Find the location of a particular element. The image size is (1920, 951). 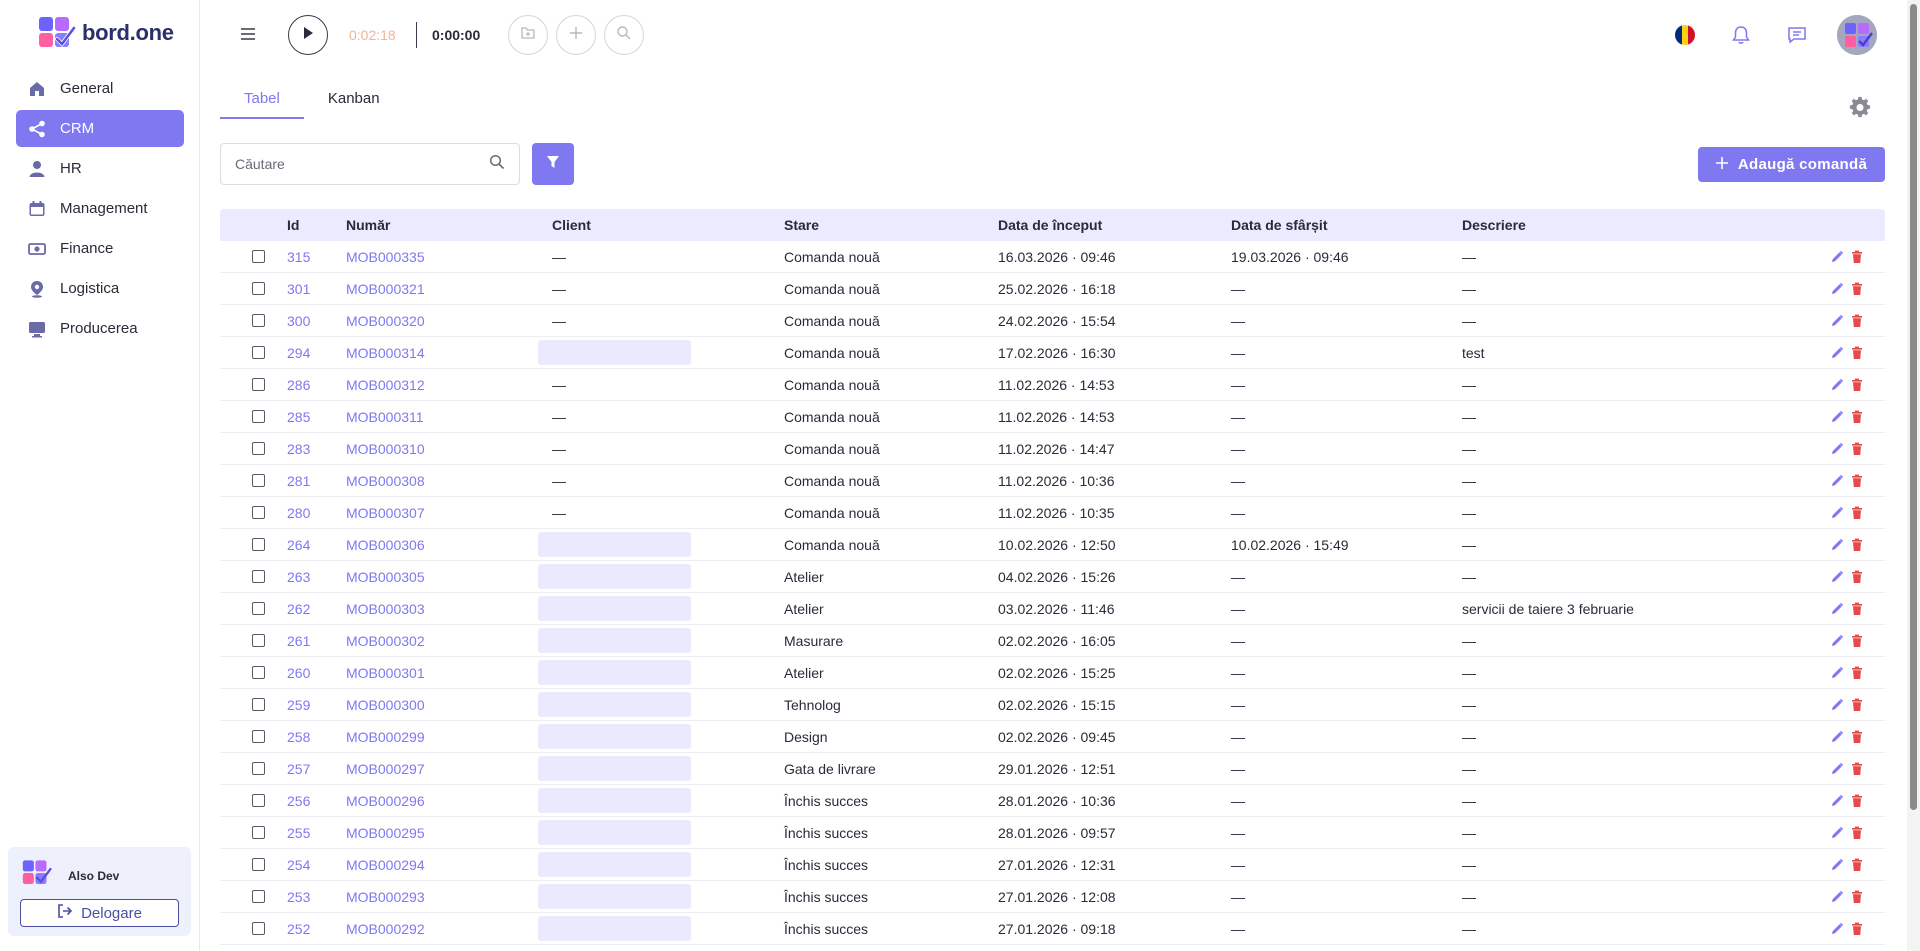

order-number-link: MOB000307 is located at coordinates (449, 513).